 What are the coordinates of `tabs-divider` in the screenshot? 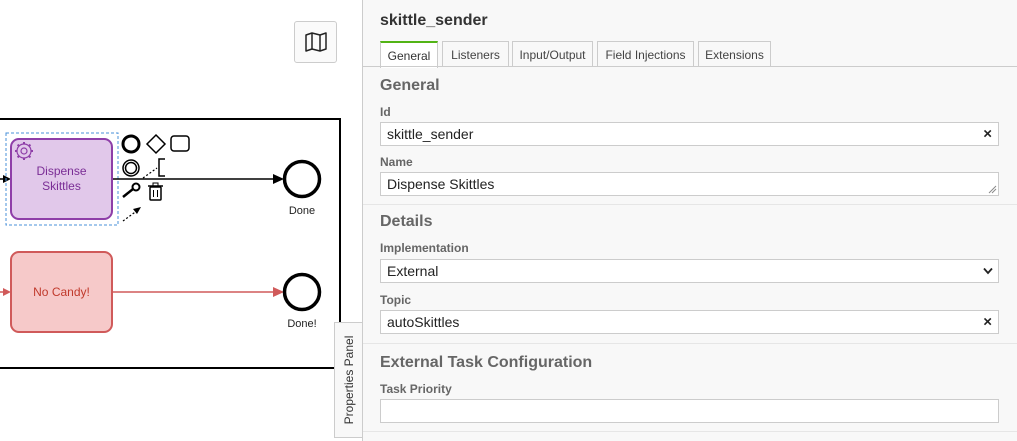 It's located at (690, 66).